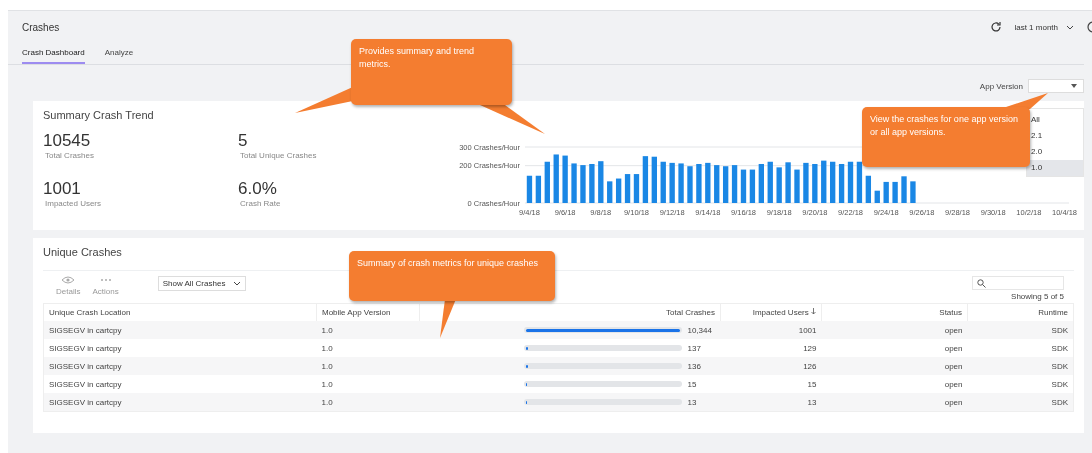  What do you see at coordinates (690, 312) in the screenshot?
I see `column-header: Total Crashes` at bounding box center [690, 312].